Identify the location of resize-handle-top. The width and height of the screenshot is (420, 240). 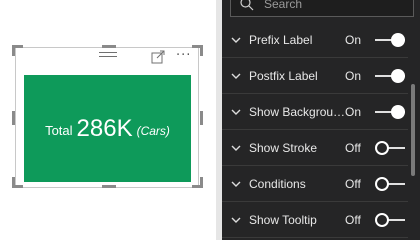
(109, 46).